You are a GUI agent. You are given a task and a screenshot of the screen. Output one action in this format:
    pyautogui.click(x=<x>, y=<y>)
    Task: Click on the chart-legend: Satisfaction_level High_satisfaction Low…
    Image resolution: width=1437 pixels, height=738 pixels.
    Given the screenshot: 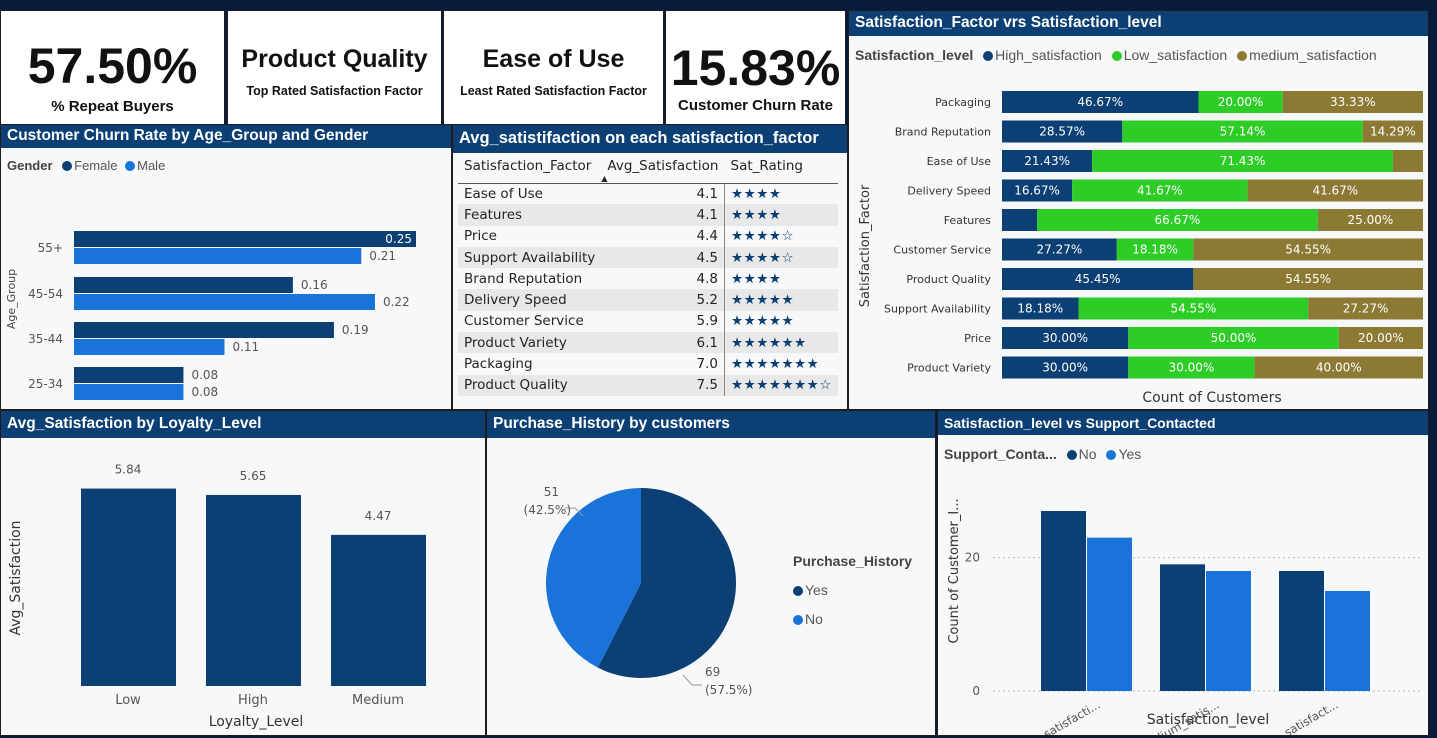 What is the action you would take?
    pyautogui.click(x=1116, y=55)
    